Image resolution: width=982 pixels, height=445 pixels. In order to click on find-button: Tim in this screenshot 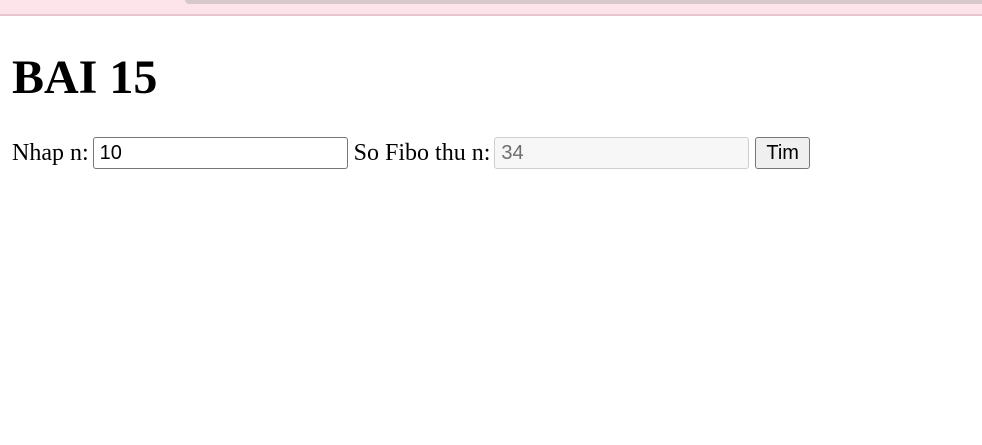, I will do `click(782, 153)`.